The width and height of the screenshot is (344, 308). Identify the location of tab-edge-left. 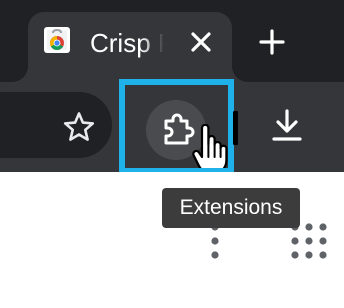
(20, 74).